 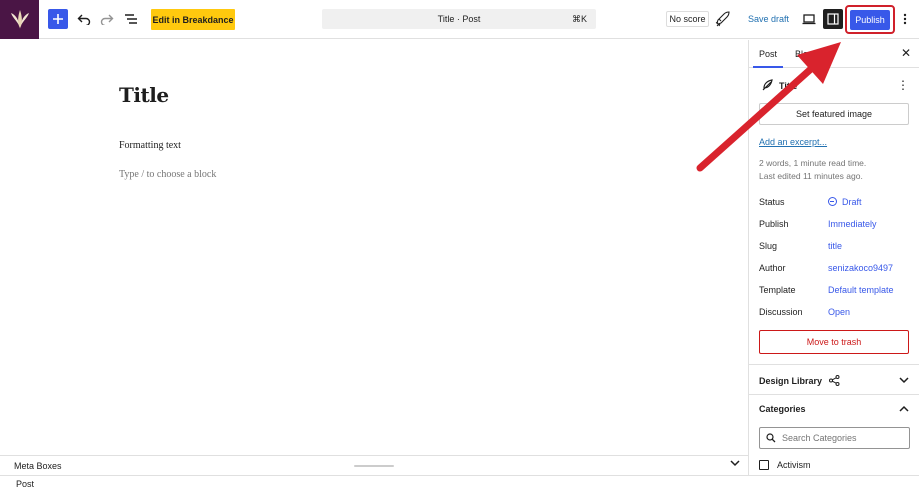 I want to click on tab-block: Block, so click(x=806, y=54).